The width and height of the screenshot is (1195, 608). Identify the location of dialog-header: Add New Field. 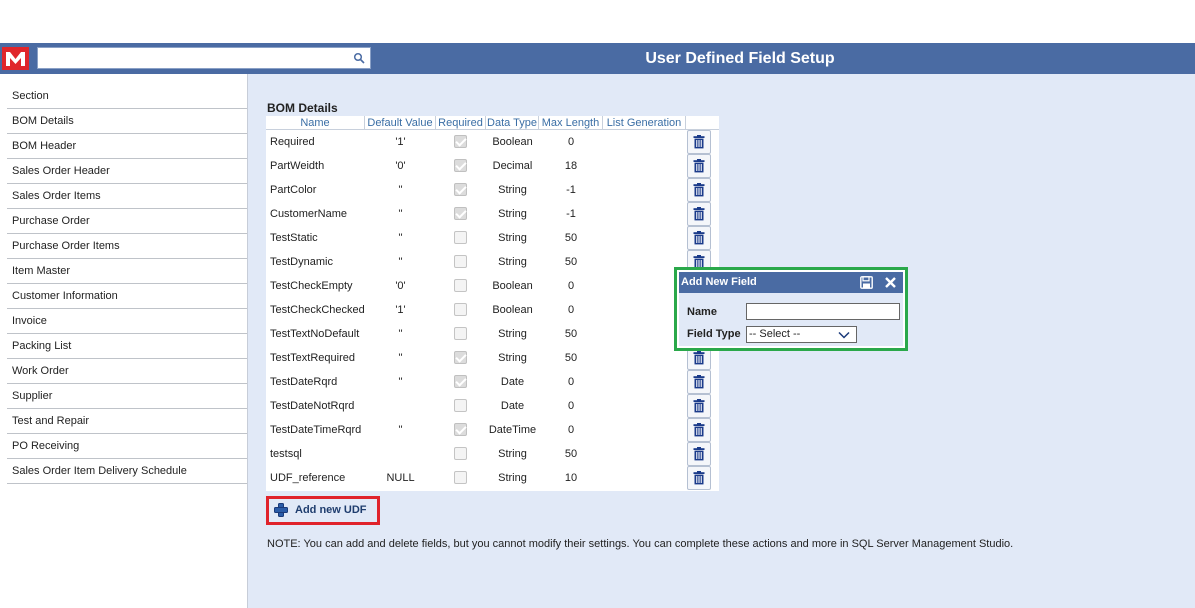
(791, 282).